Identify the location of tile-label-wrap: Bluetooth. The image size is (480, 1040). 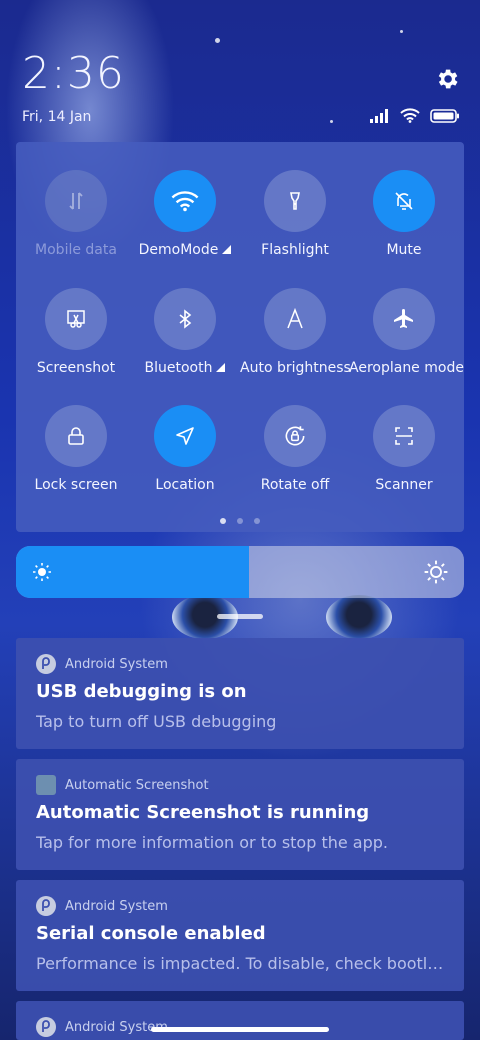
(185, 368).